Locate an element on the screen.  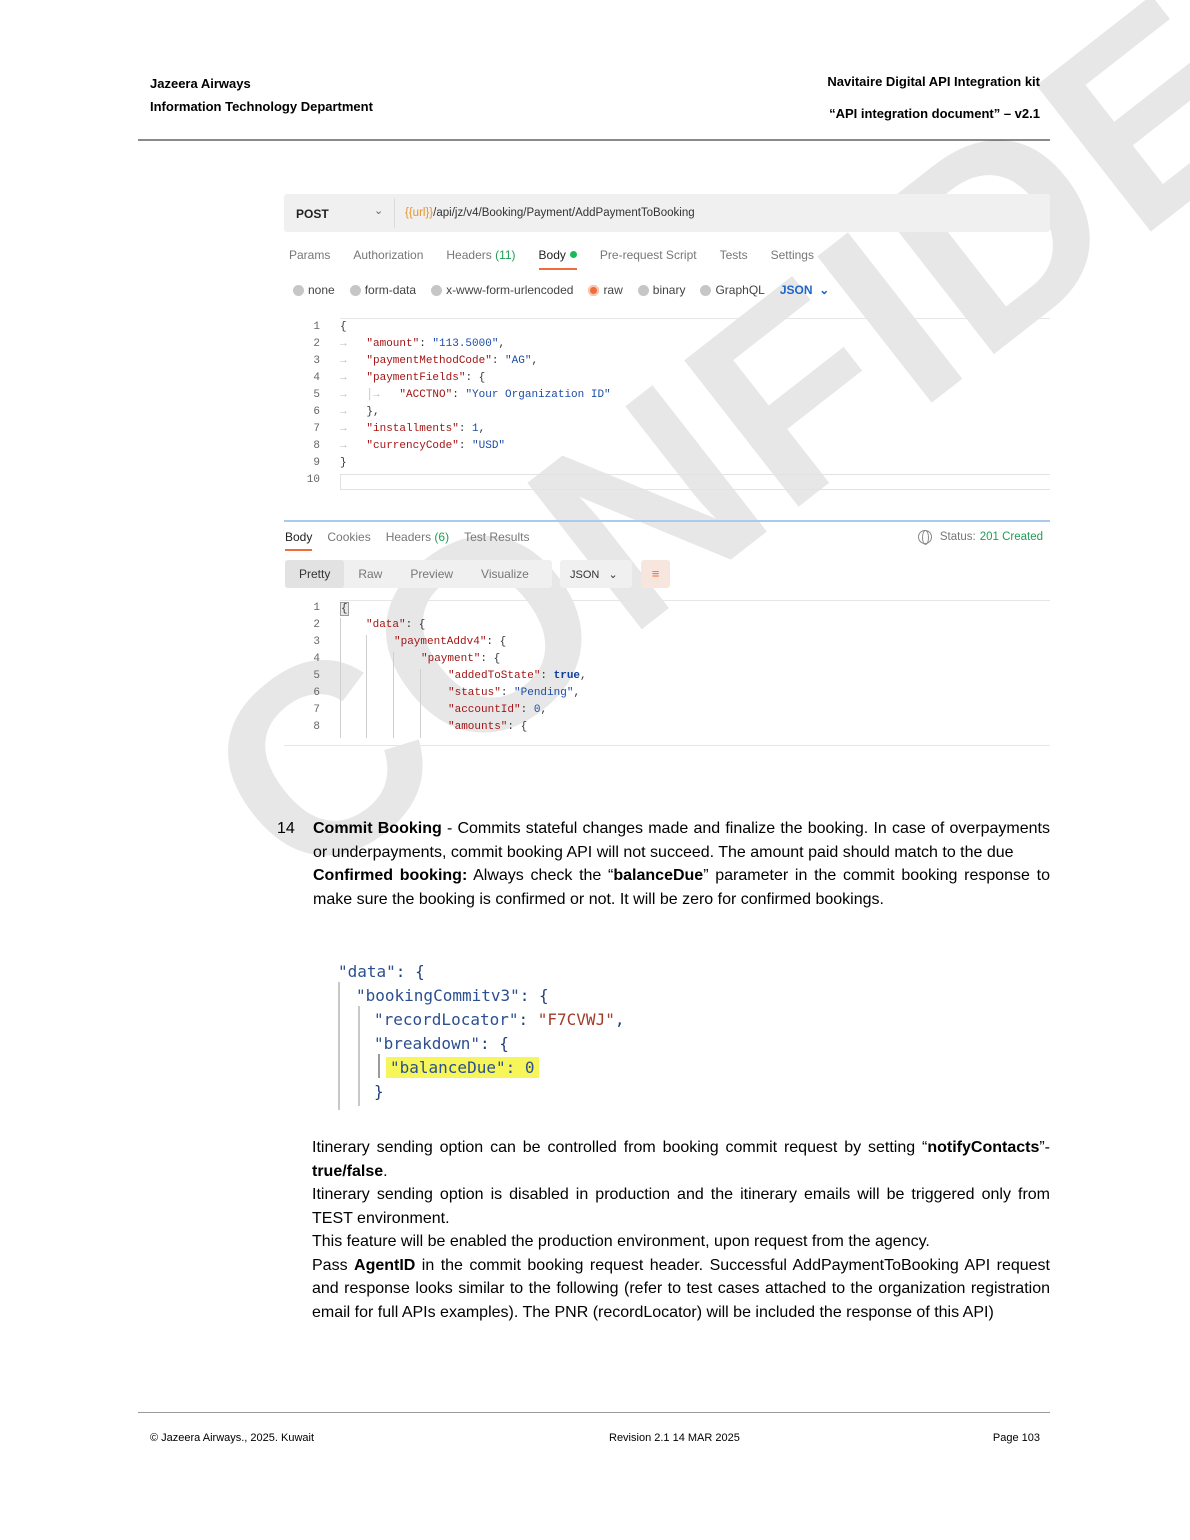
bracket-cursor: { is located at coordinates (344, 609).